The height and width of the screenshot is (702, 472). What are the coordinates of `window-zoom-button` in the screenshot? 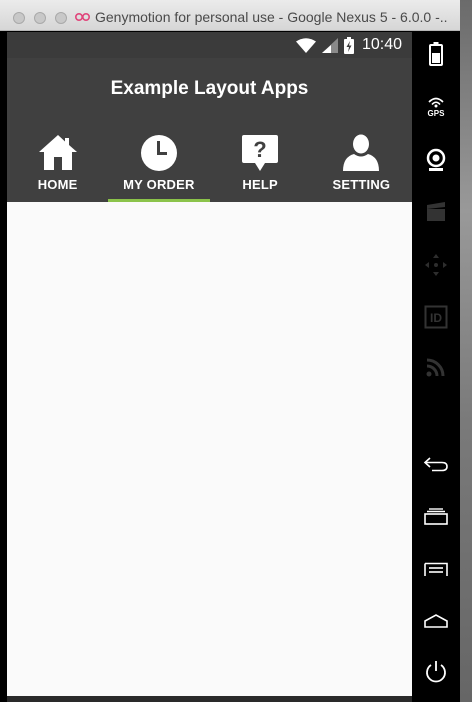 It's located at (61, 18).